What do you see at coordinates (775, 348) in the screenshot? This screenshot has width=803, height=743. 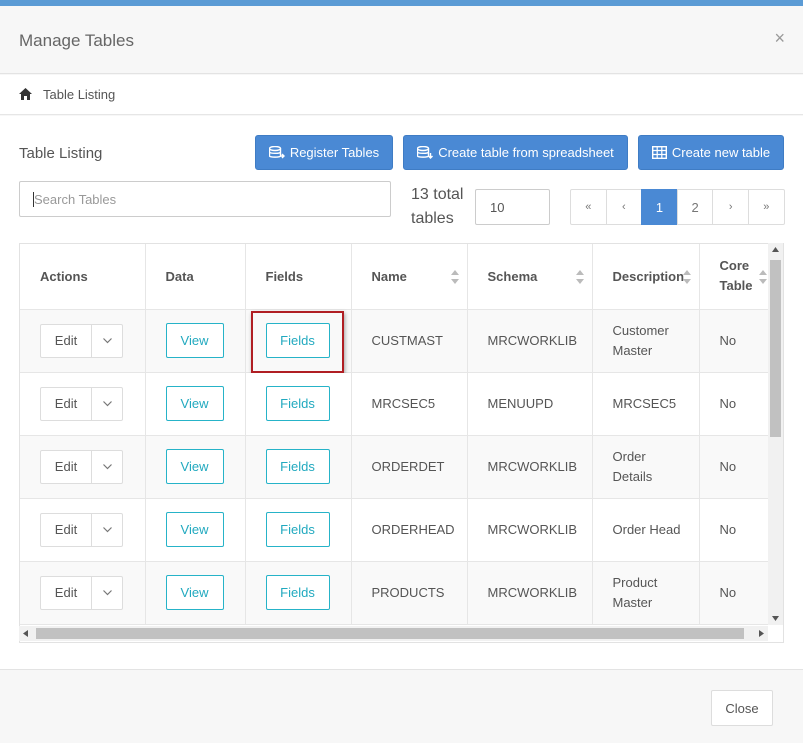 I see `vertical-scroll-thumb` at bounding box center [775, 348].